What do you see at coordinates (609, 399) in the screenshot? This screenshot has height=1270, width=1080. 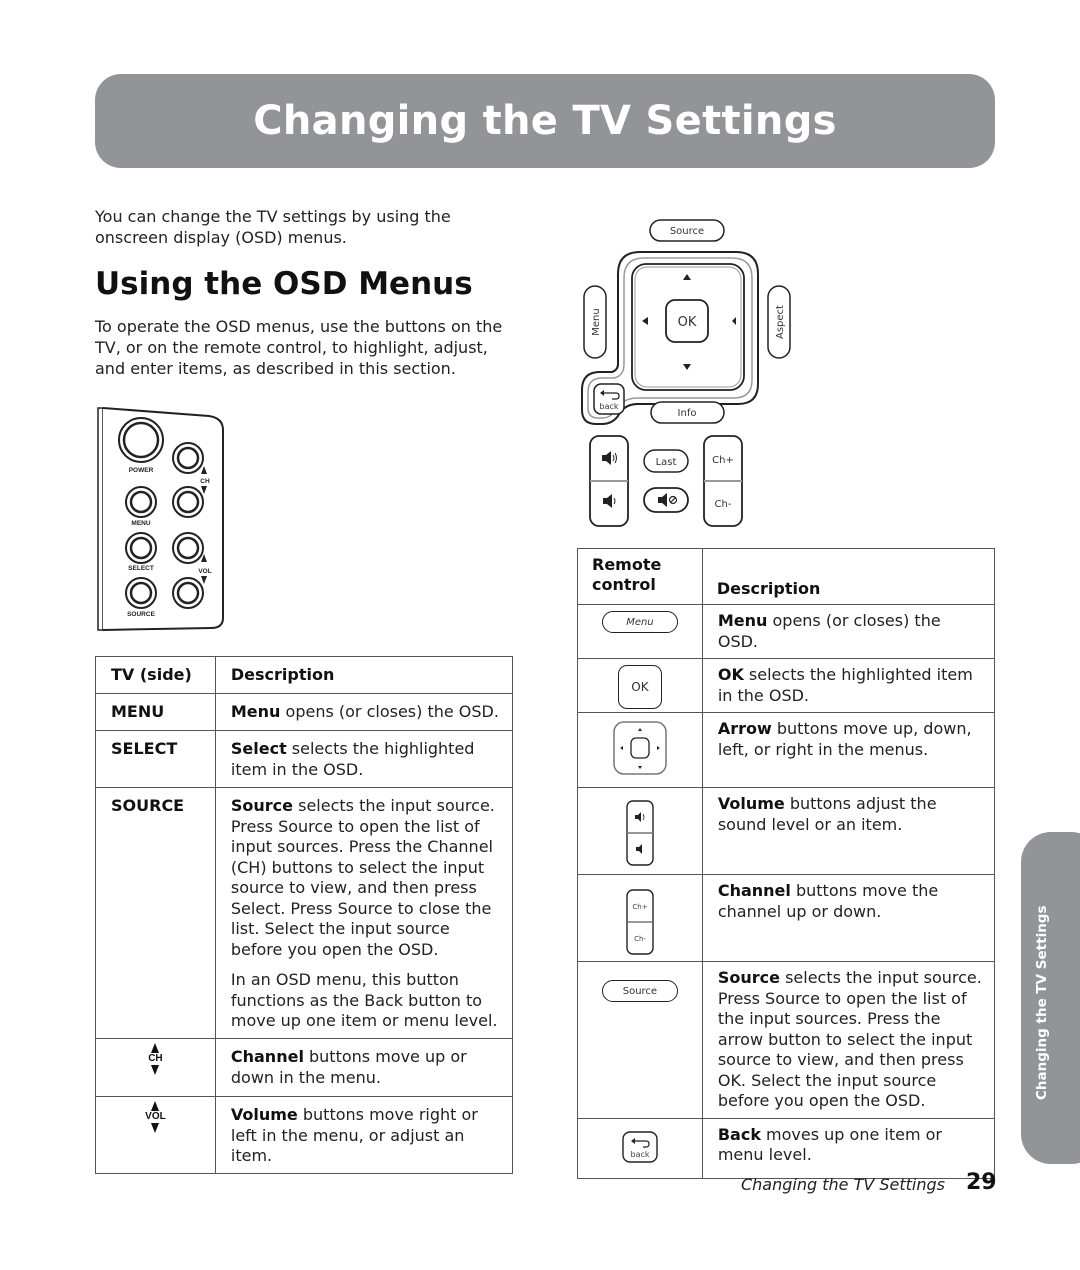 I see `remote-back-button: back` at bounding box center [609, 399].